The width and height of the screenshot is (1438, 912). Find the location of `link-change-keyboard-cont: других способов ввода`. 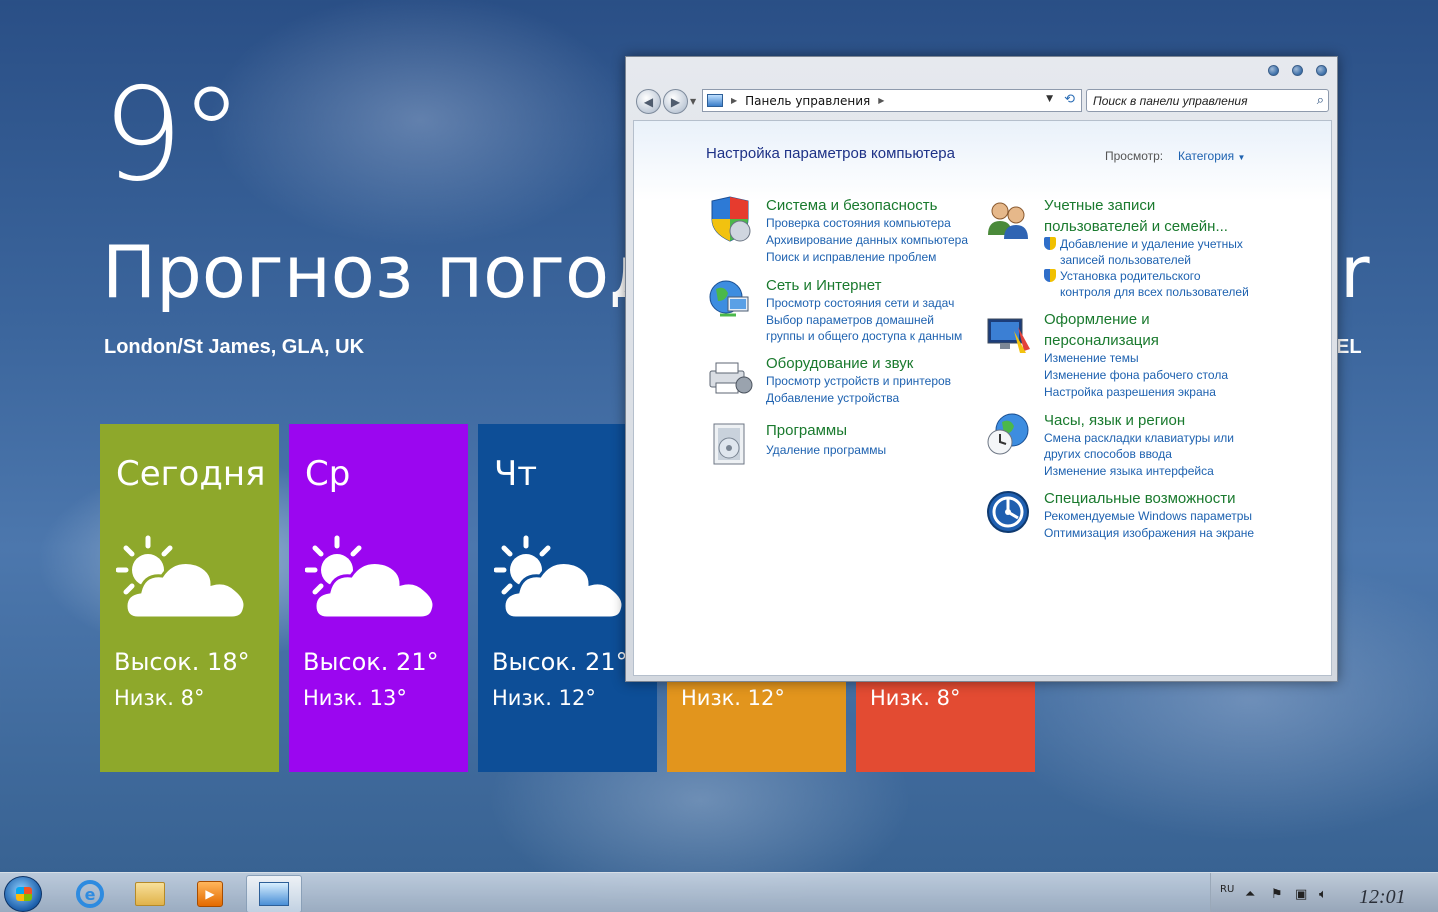

link-change-keyboard-cont: других способов ввода is located at coordinates (1108, 454).